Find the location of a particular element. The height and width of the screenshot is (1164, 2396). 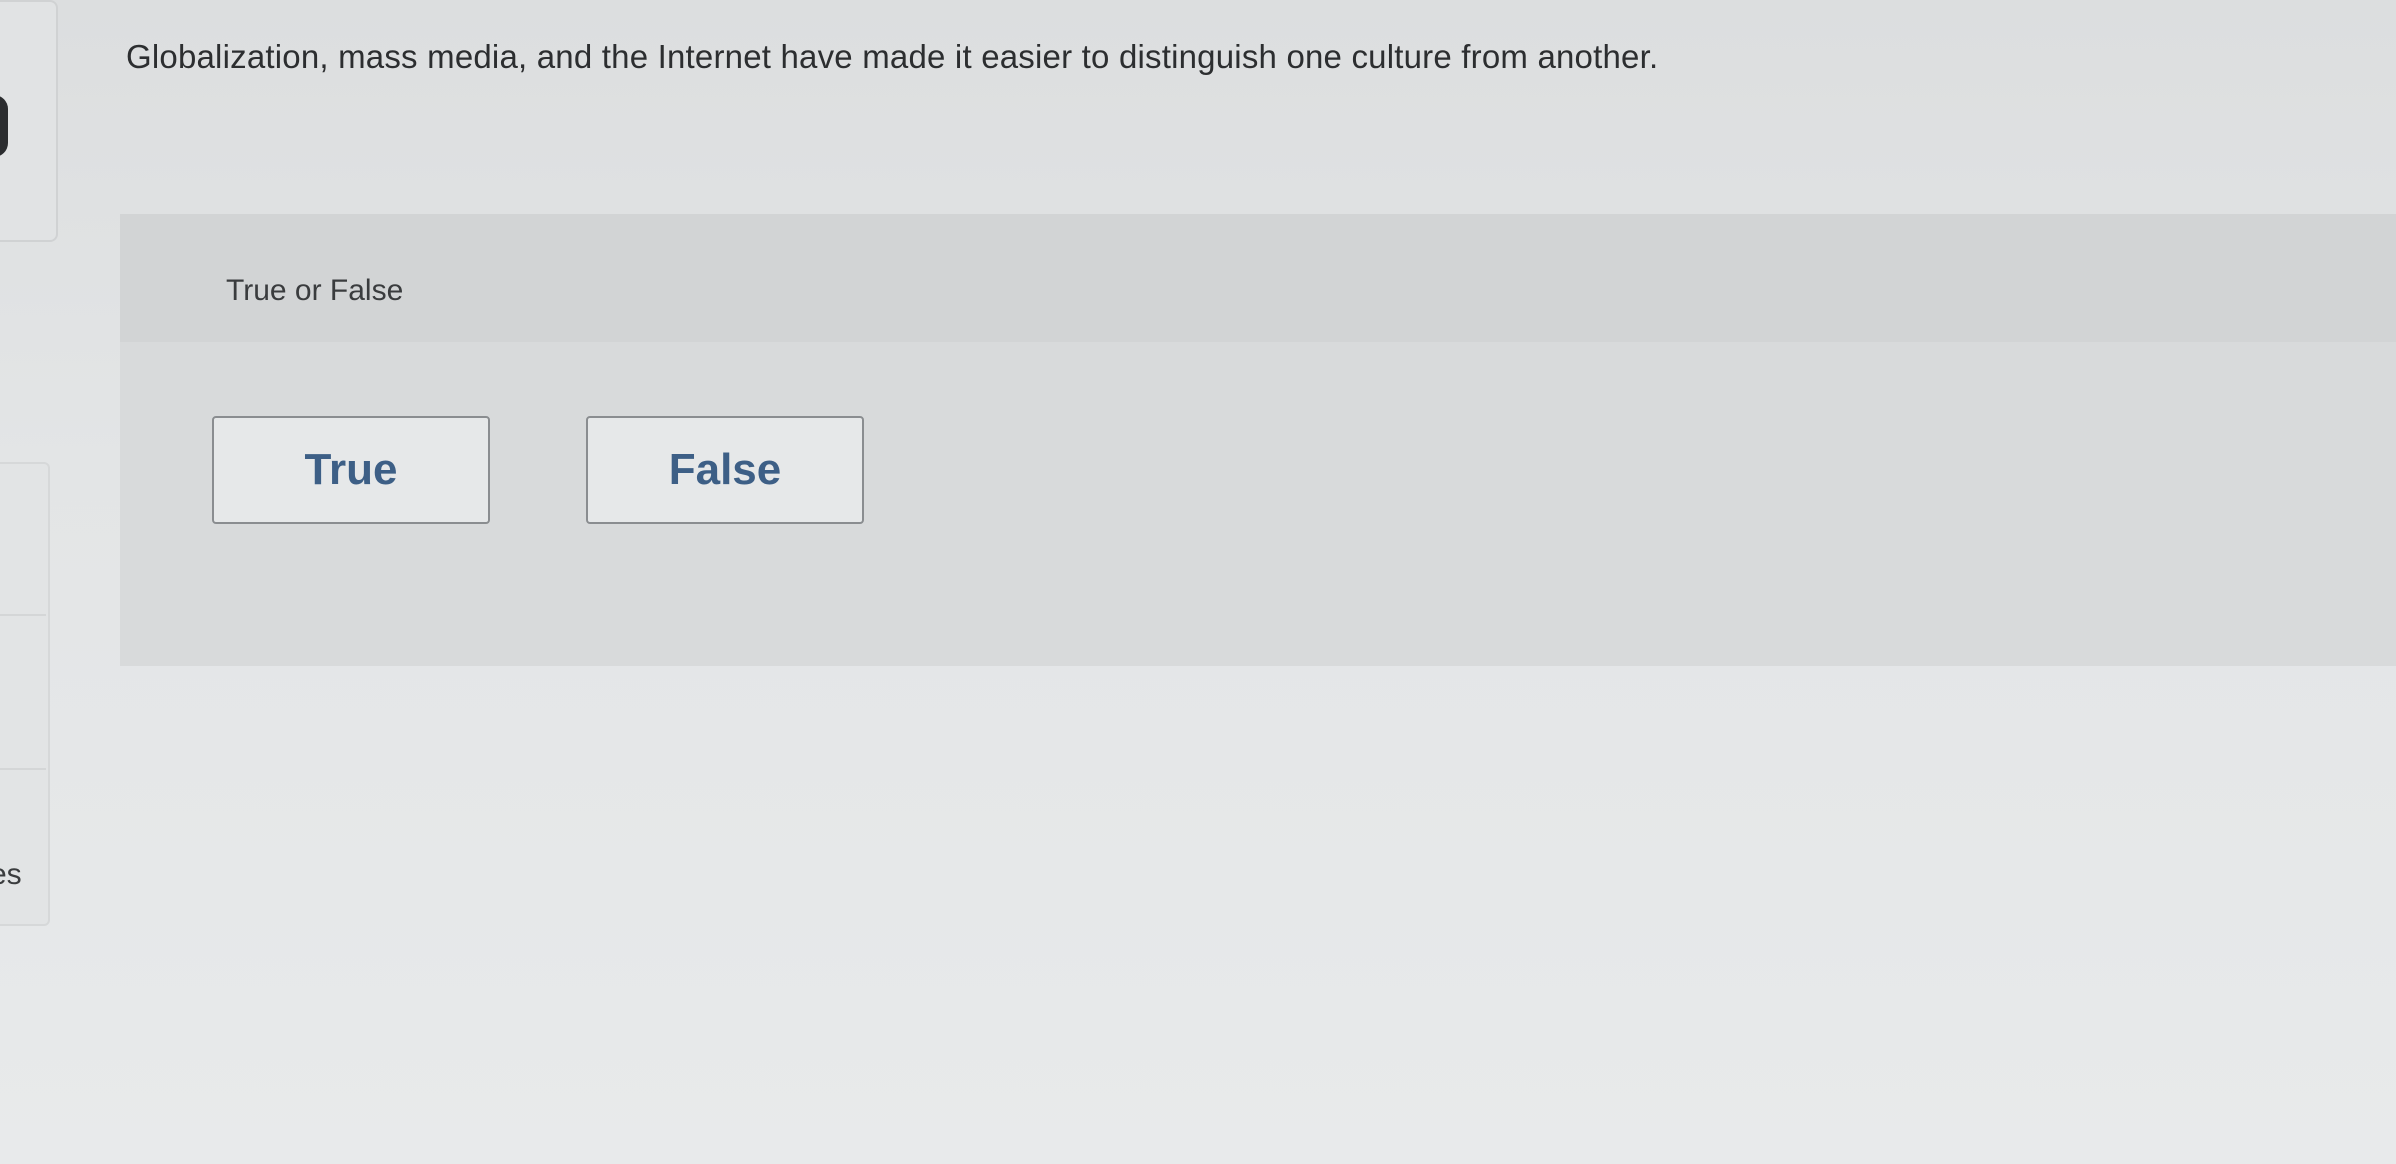

sidebar-item-label: es is located at coordinates (11, 875).